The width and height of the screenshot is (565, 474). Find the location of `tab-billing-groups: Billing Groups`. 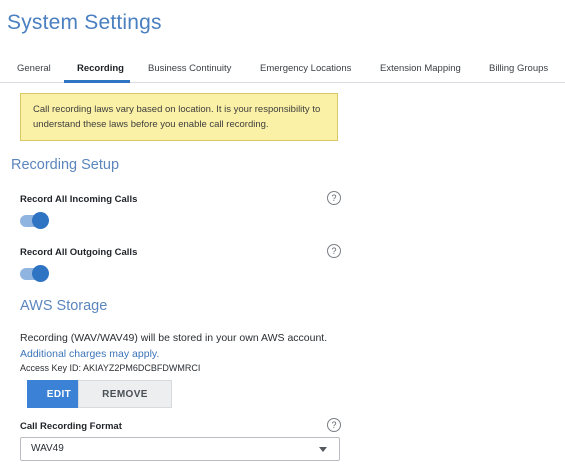

tab-billing-groups: Billing Groups is located at coordinates (518, 68).